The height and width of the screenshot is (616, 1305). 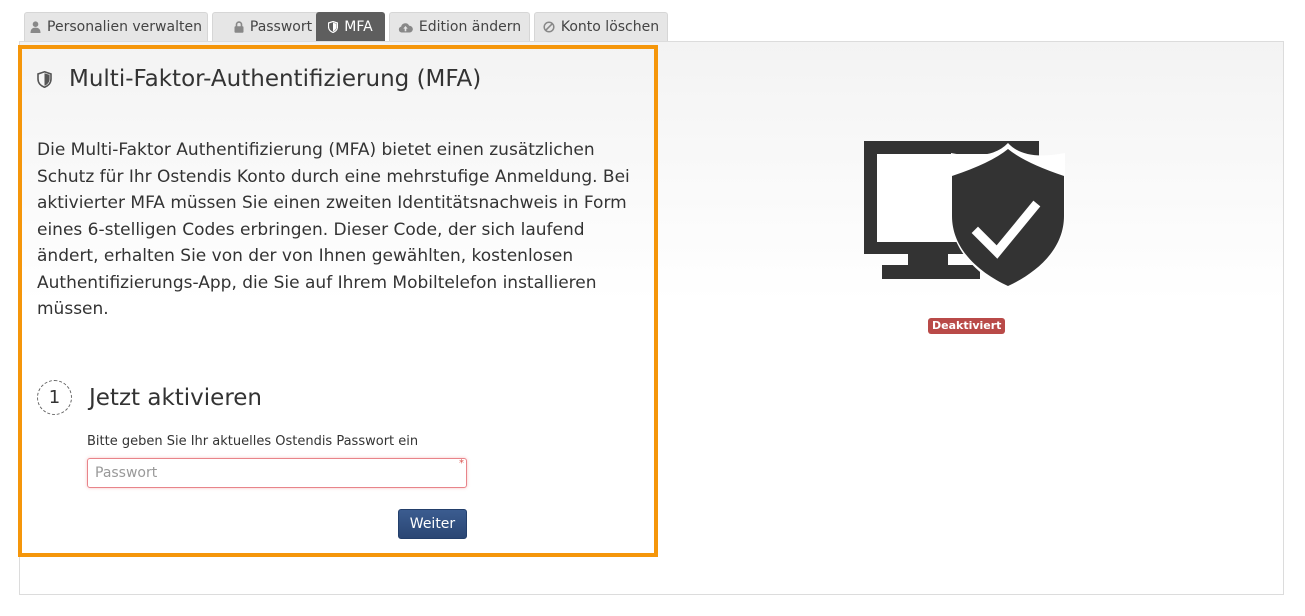 What do you see at coordinates (470, 26) in the screenshot?
I see `tab-label: Edition ändern` at bounding box center [470, 26].